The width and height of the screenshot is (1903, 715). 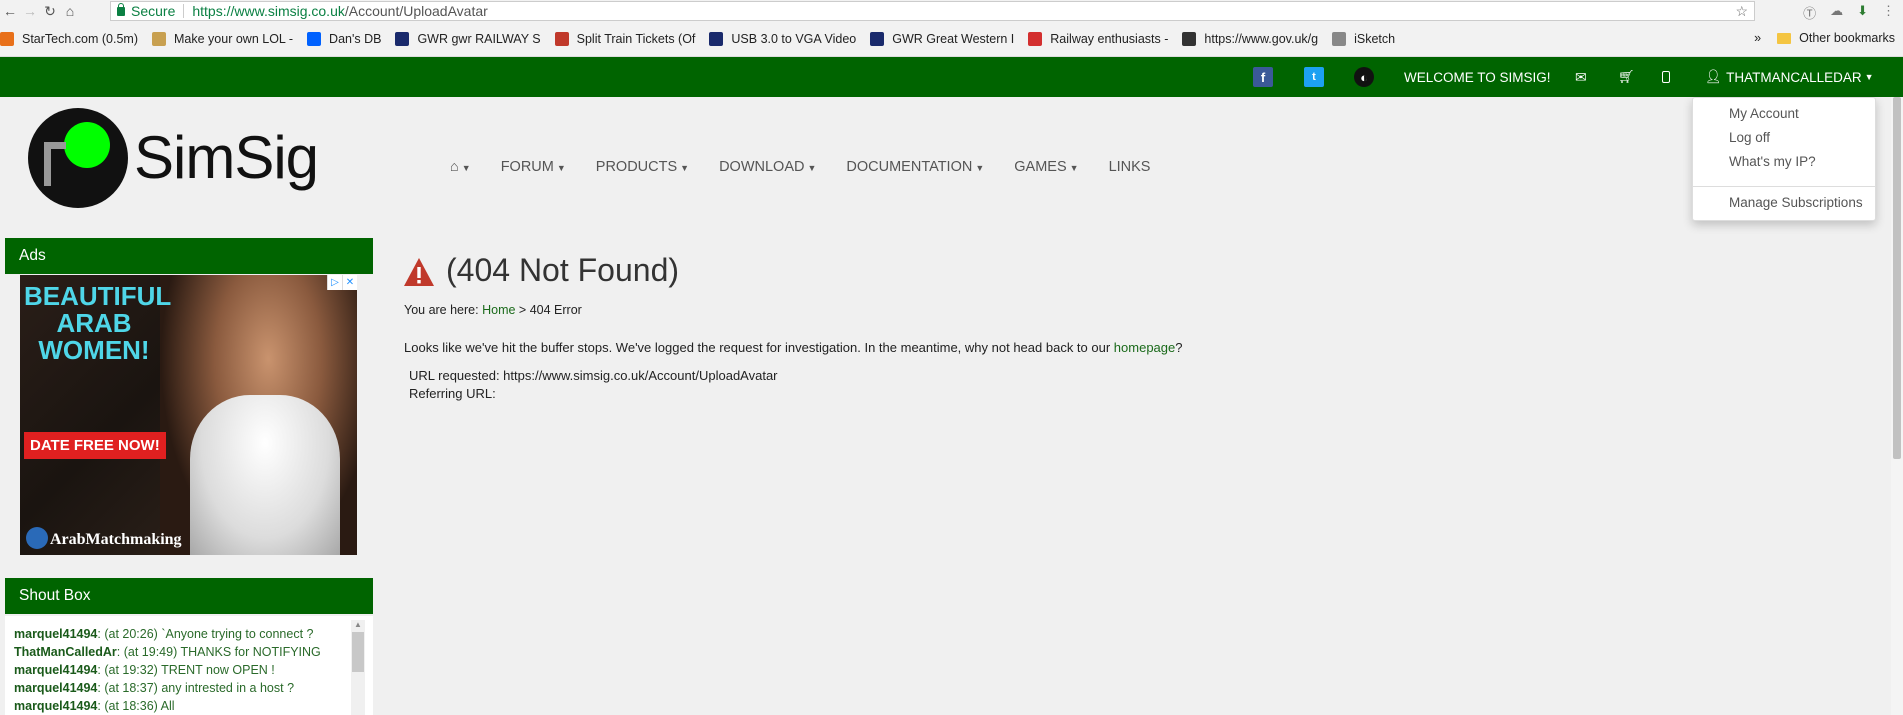 I want to click on shoutbox-scrollbar: ▲, so click(x=358, y=667).